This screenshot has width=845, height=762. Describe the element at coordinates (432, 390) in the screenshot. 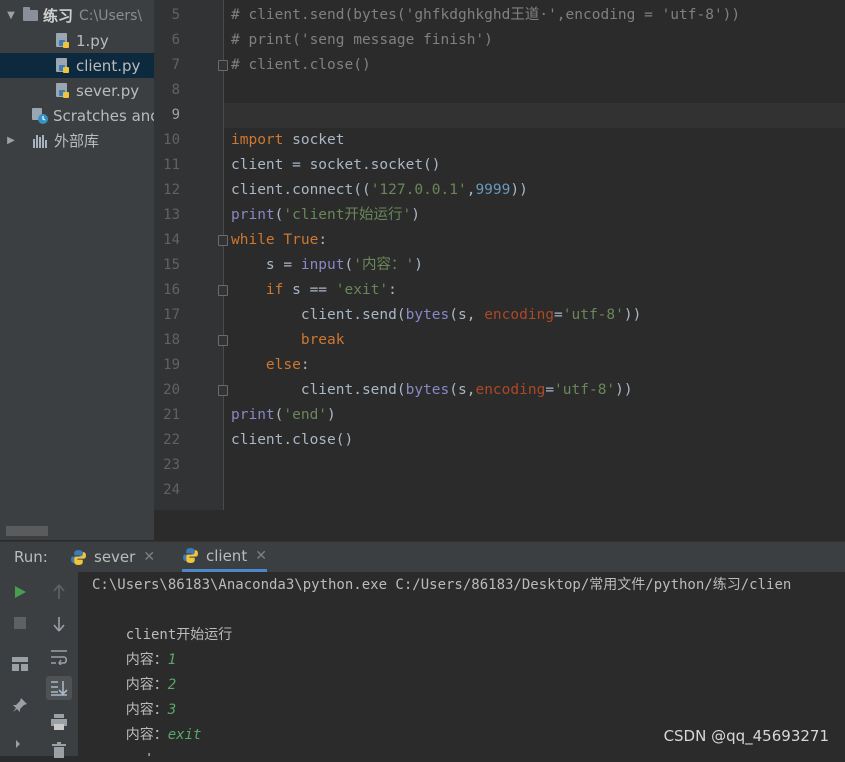

I see `code-line: client.send(bytes(s,encoding='utf-8'))` at that location.